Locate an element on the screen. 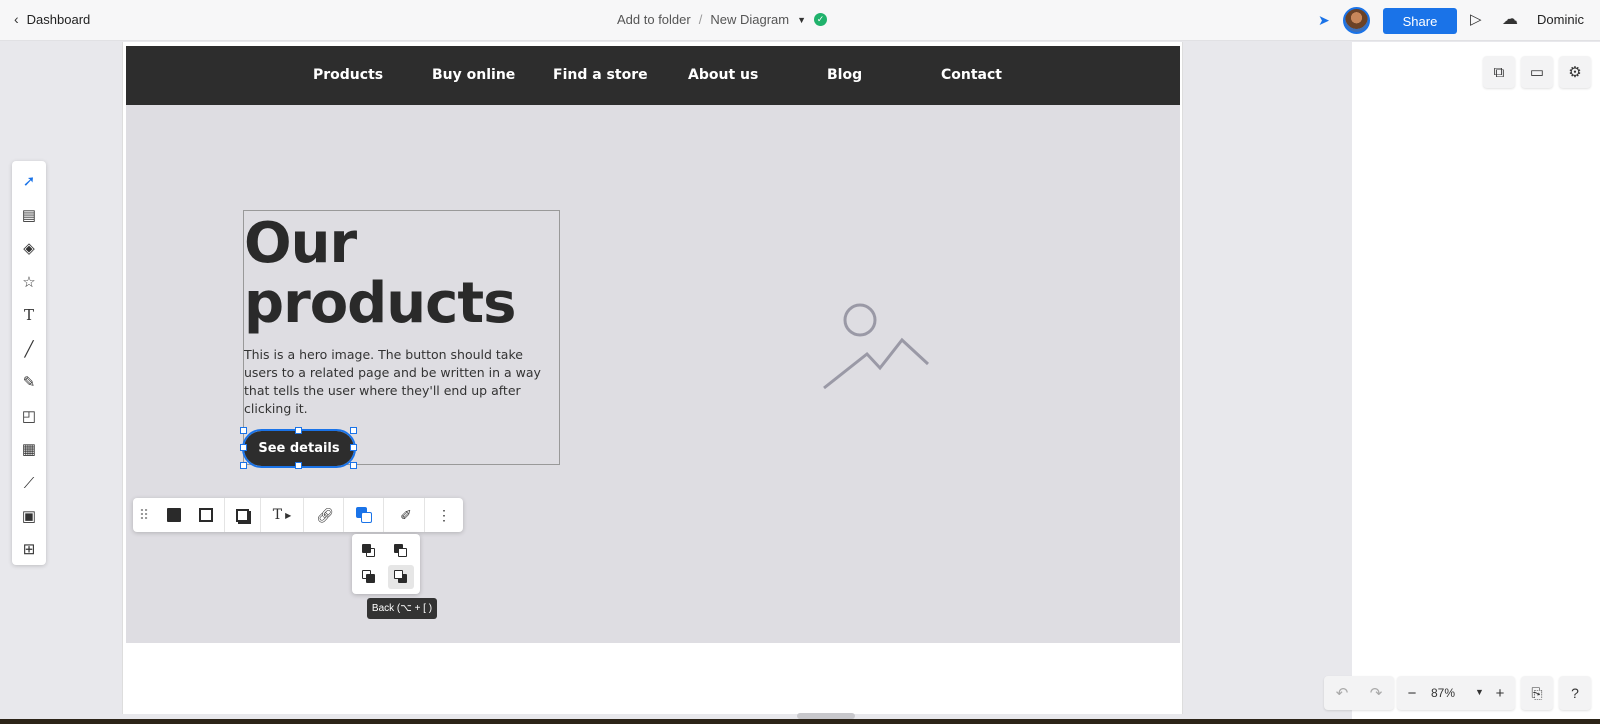  chevron-left-icon: ‹ is located at coordinates (16, 19).